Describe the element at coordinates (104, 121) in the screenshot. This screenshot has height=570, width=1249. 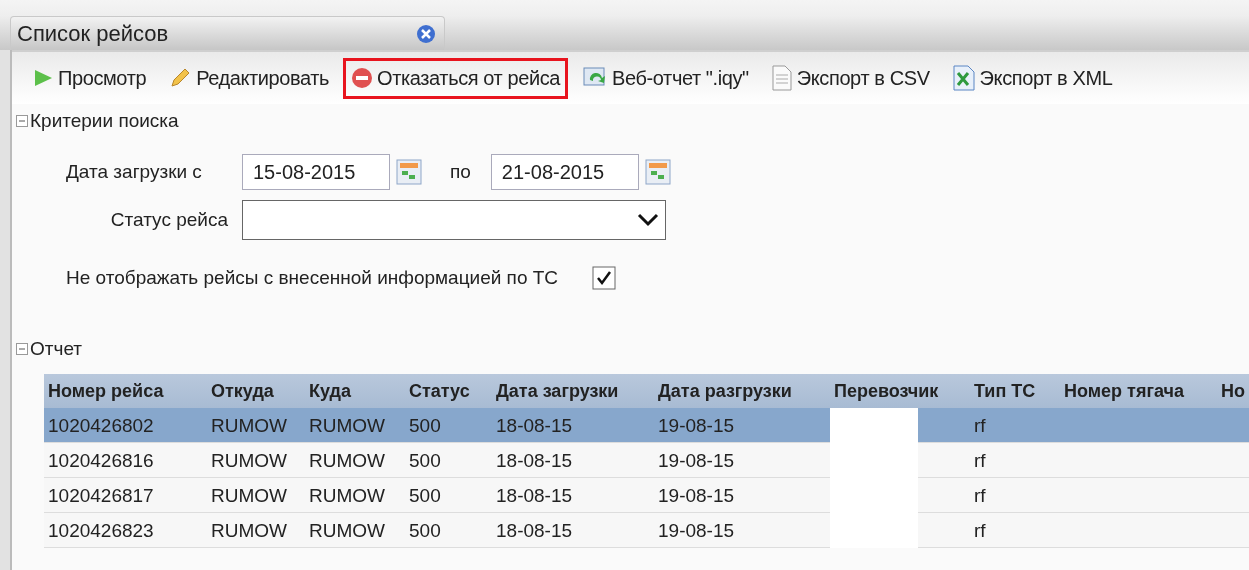
I see `section-title: Критерии поиска` at that location.